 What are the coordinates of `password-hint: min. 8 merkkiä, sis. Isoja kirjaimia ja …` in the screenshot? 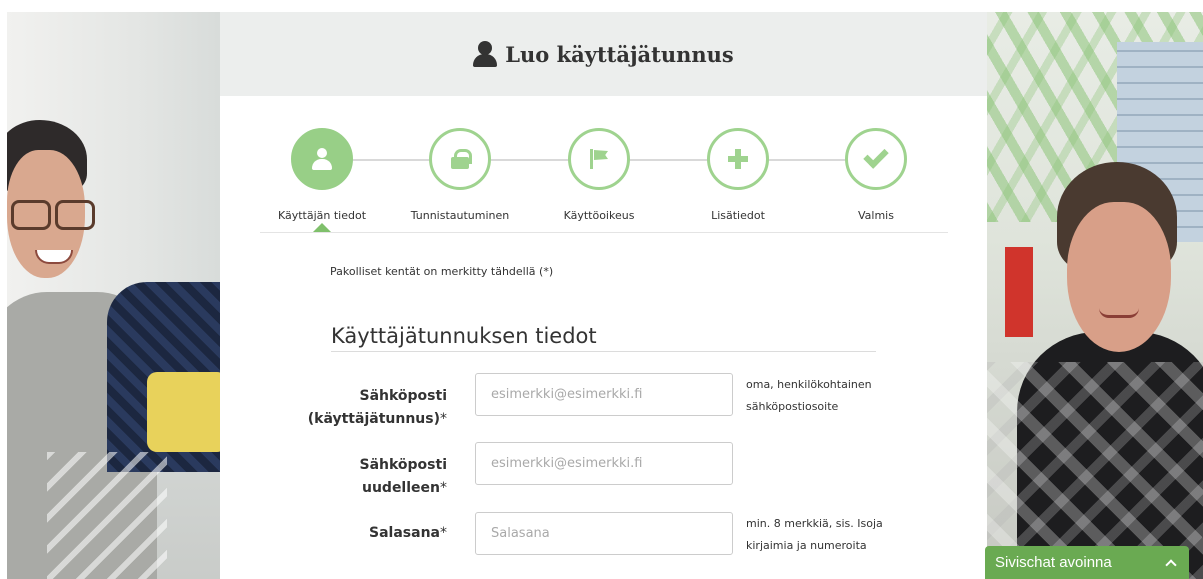 It's located at (814, 534).